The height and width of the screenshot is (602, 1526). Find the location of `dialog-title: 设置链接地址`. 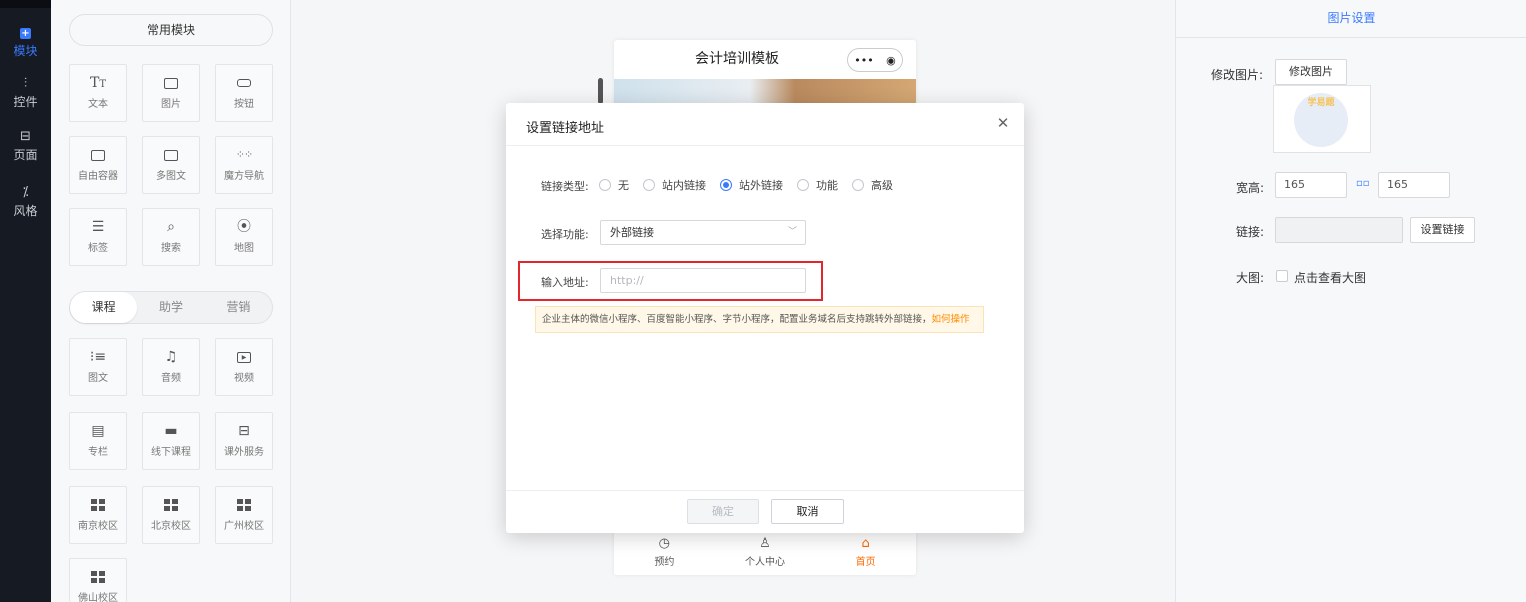

dialog-title: 设置链接地址 is located at coordinates (565, 128).